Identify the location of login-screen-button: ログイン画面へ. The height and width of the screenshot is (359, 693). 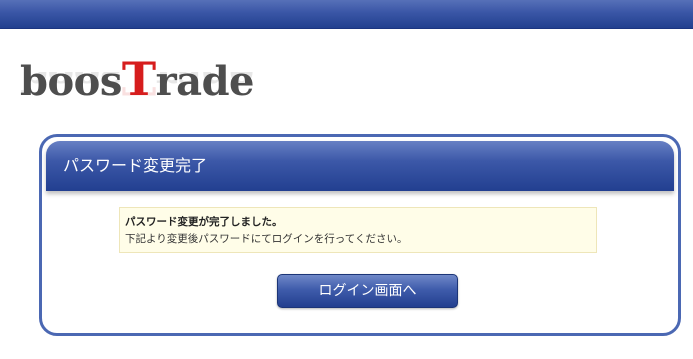
(367, 291).